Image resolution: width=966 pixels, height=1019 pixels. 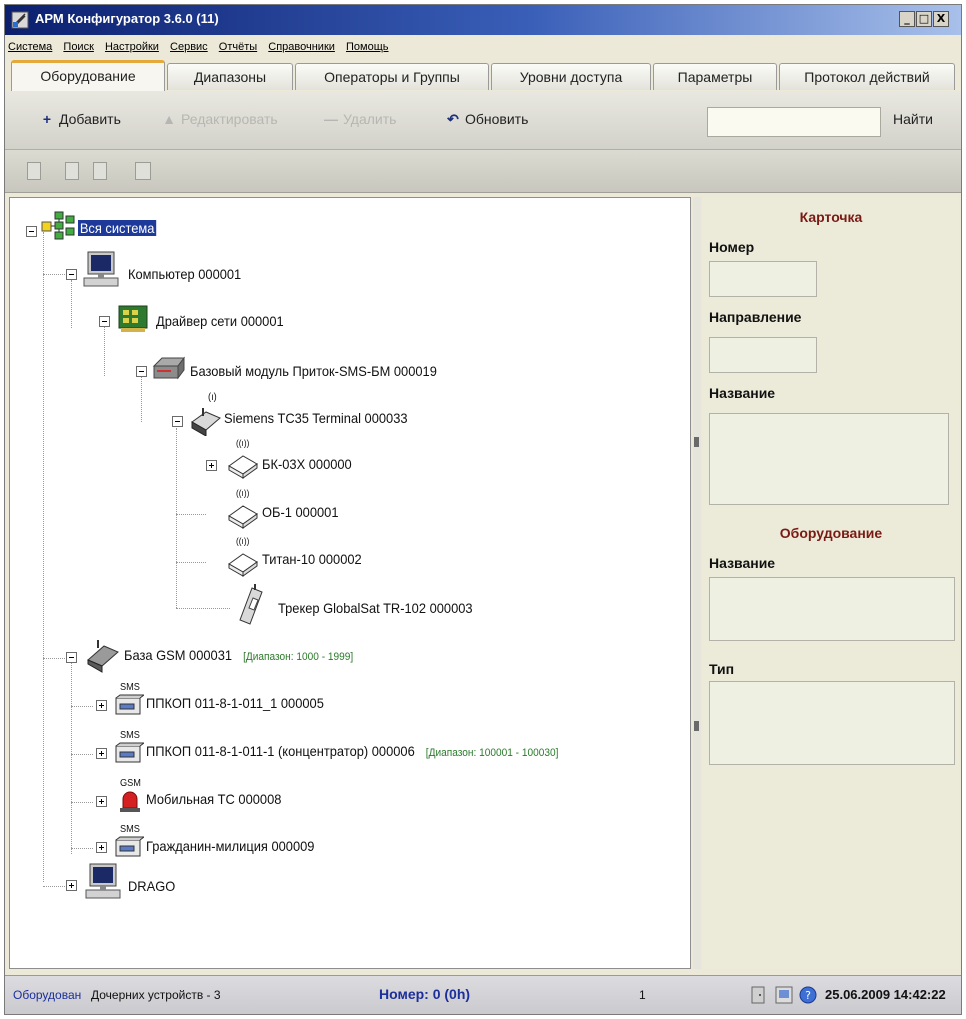 What do you see at coordinates (30, 45) in the screenshot?
I see `menu-system: Система` at bounding box center [30, 45].